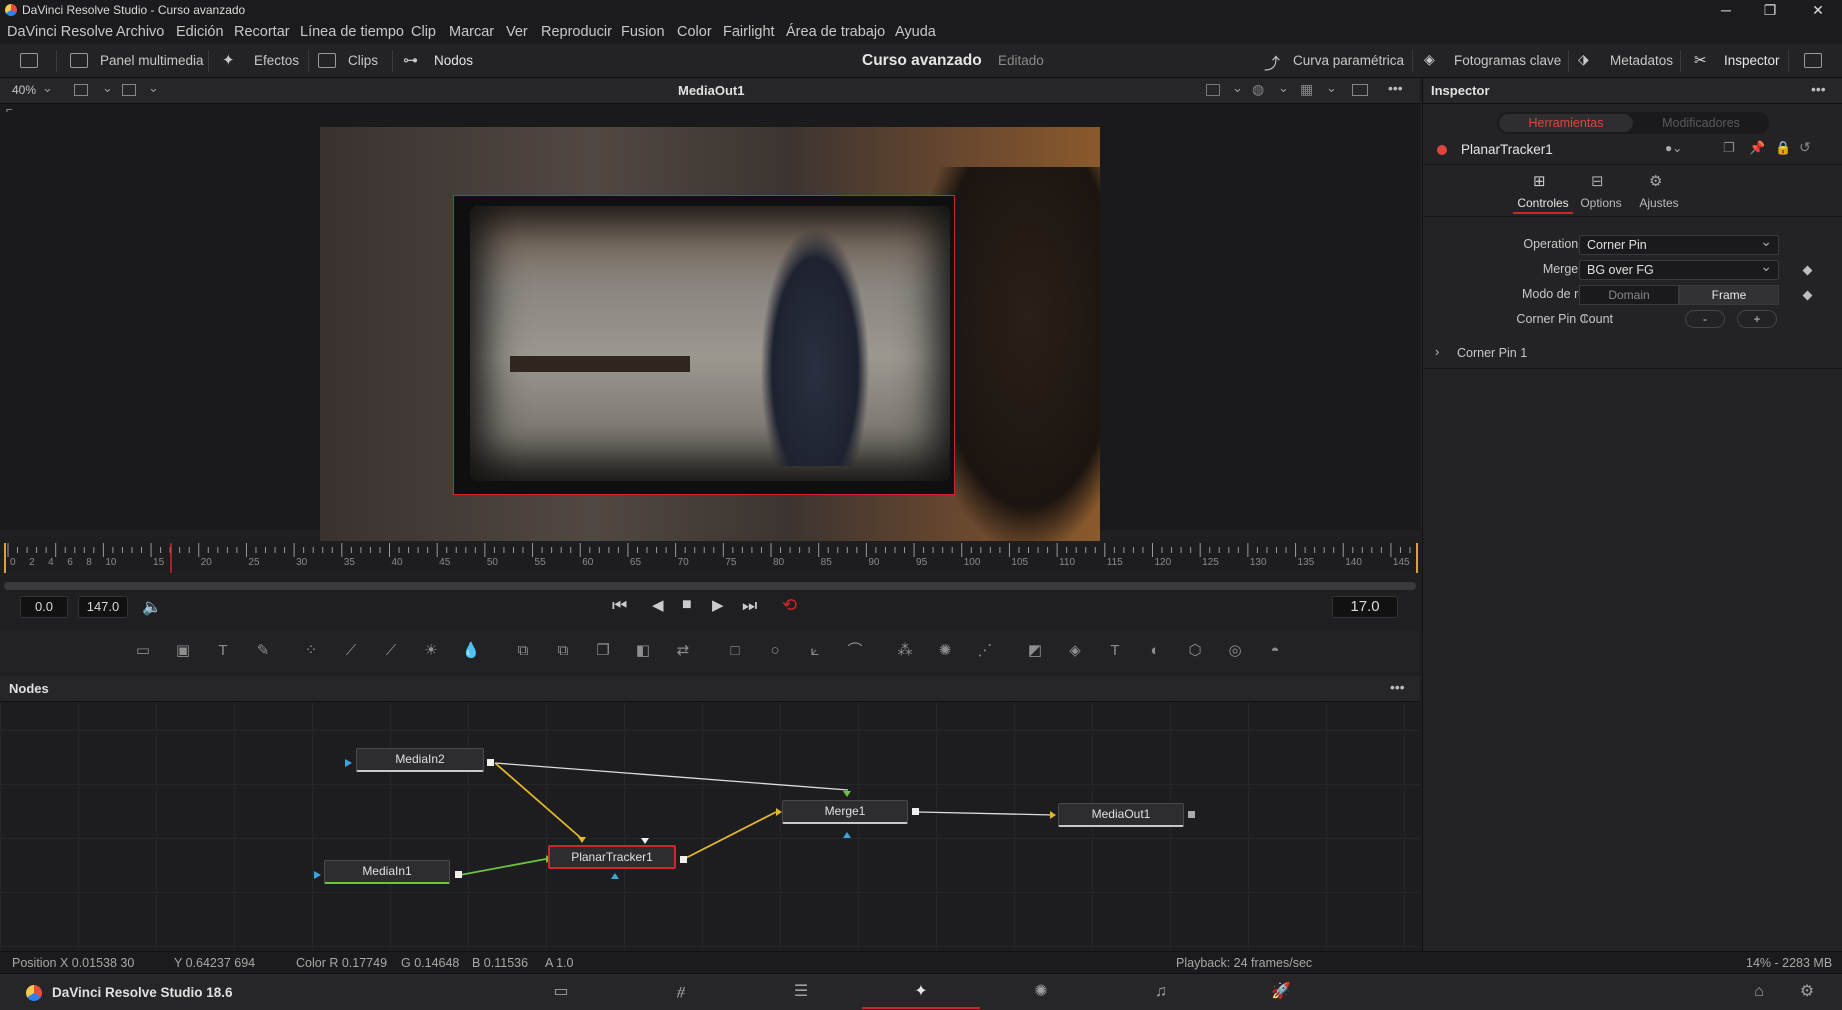 The height and width of the screenshot is (1010, 1842). Describe the element at coordinates (1601, 193) in the screenshot. I see `subtab-options: ⊟ Options` at that location.